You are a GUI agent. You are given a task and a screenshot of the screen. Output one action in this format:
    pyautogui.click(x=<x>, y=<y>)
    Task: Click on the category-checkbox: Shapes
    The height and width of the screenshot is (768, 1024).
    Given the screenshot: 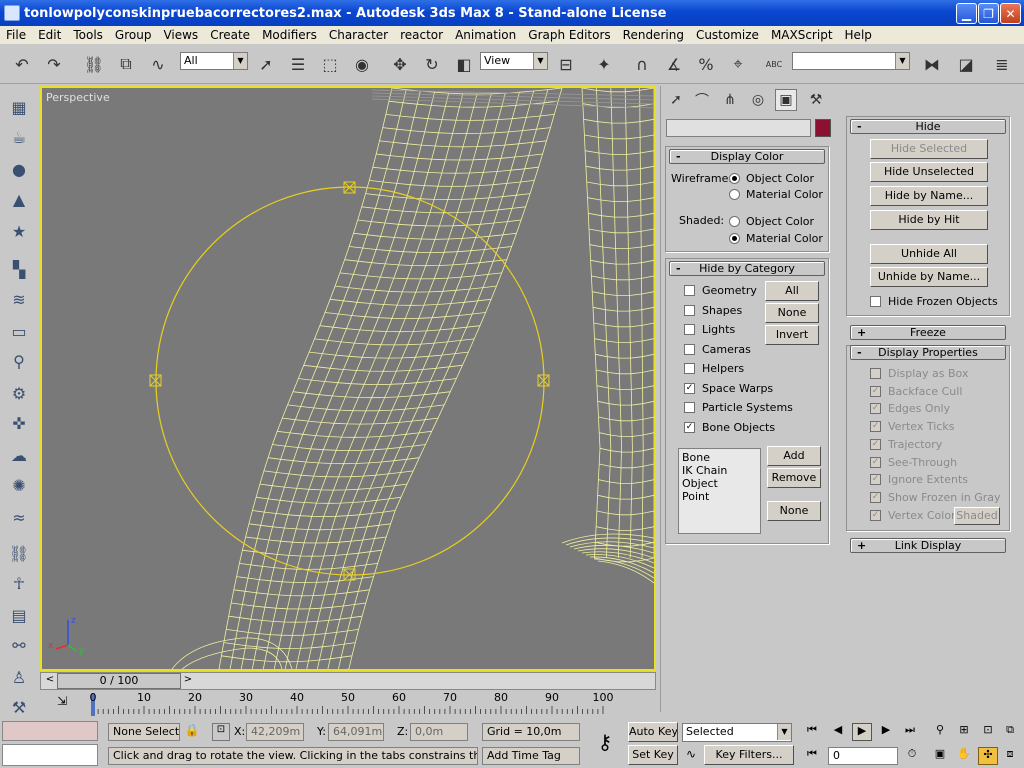 What is the action you would take?
    pyautogui.click(x=713, y=310)
    